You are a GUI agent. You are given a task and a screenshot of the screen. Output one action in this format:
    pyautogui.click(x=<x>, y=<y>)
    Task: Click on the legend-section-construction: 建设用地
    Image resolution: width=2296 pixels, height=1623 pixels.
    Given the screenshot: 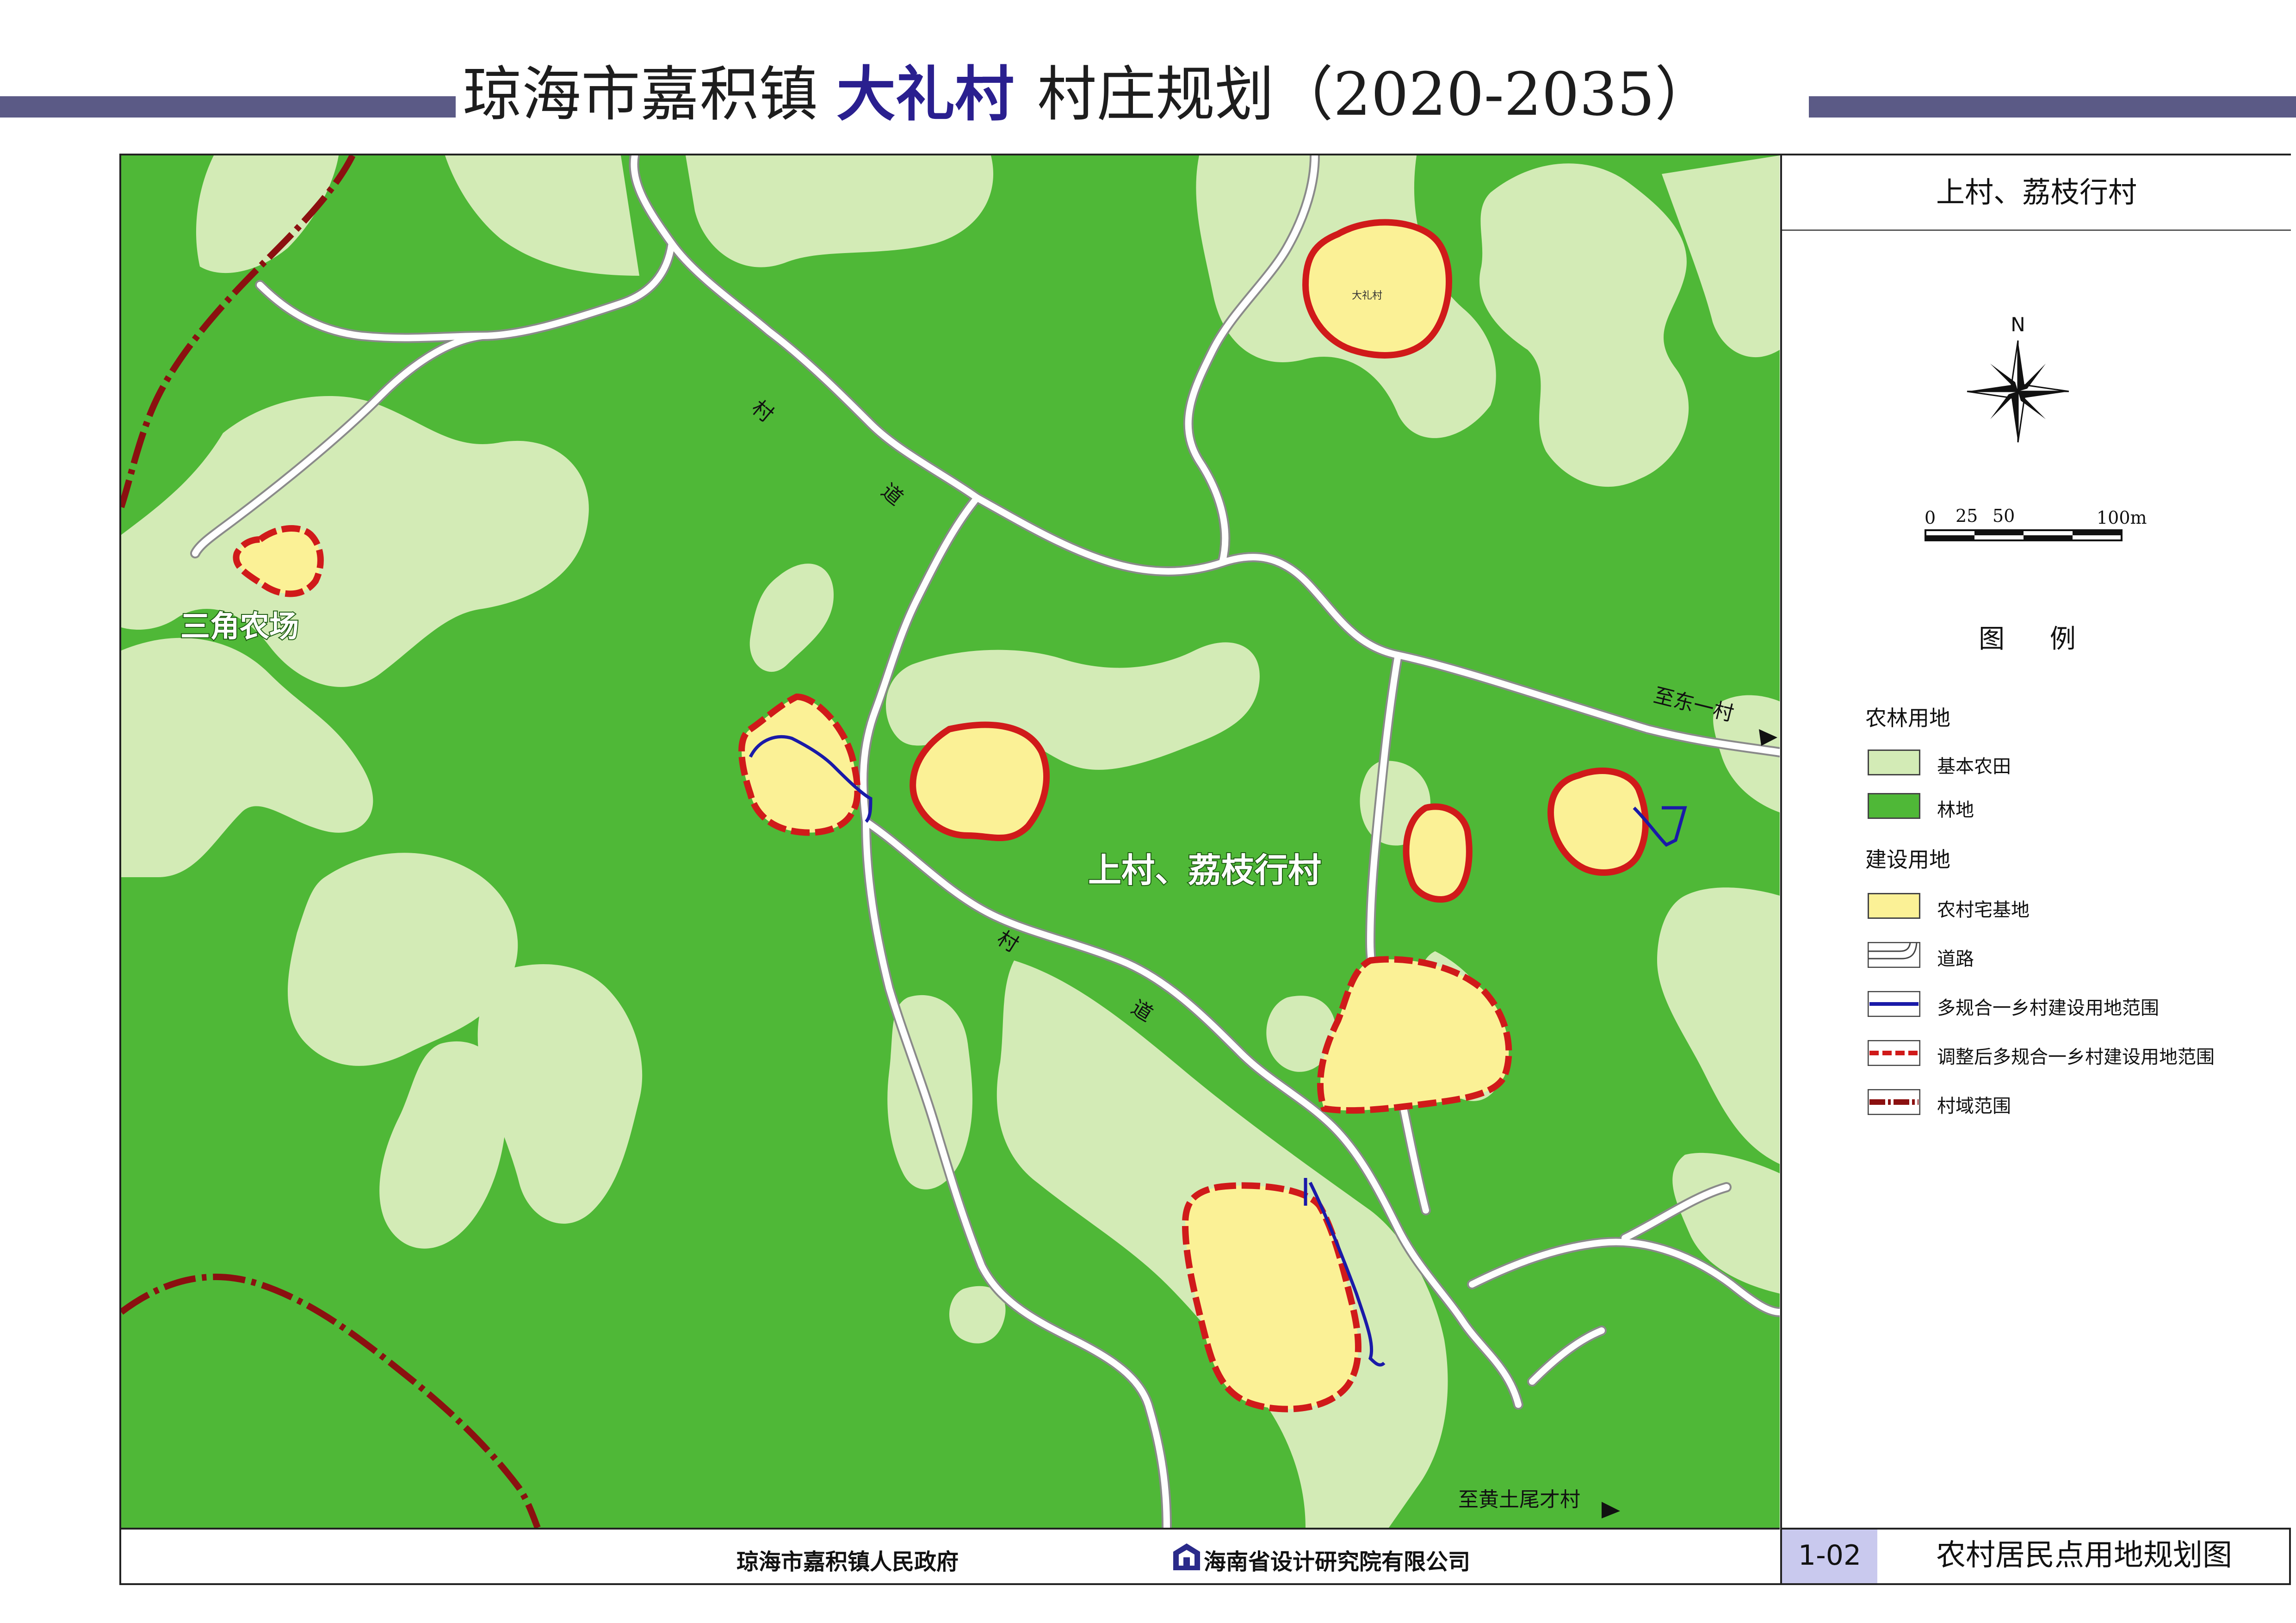 What is the action you would take?
    pyautogui.click(x=1908, y=859)
    